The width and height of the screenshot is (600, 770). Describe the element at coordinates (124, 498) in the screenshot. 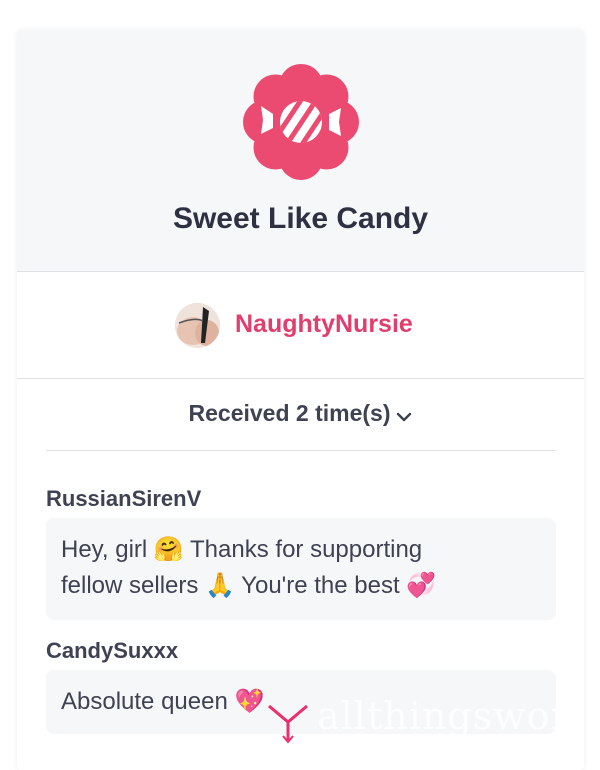

I see `comment-author: RussianSirenV` at that location.